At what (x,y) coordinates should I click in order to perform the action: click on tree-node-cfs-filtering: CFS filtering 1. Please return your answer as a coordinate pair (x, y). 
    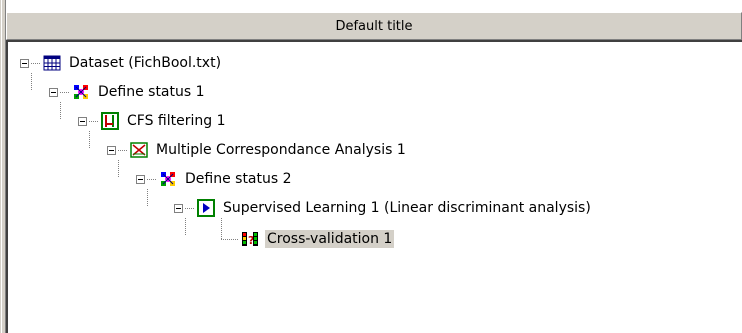
    Looking at the image, I should click on (153, 121).